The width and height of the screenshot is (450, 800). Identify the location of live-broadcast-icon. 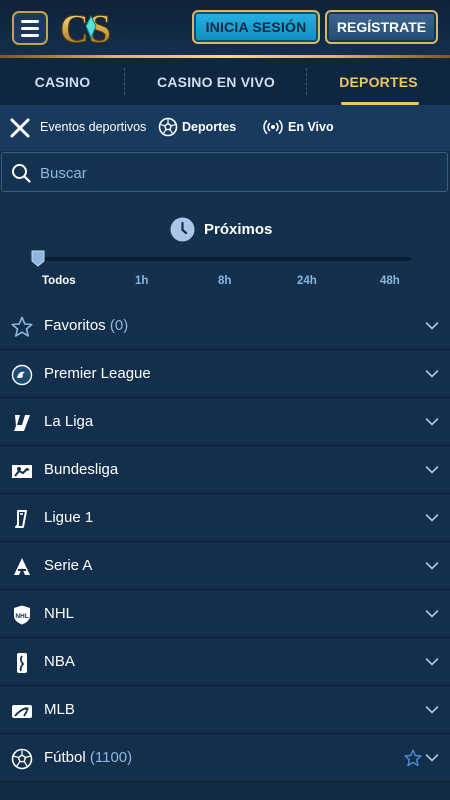
(273, 127).